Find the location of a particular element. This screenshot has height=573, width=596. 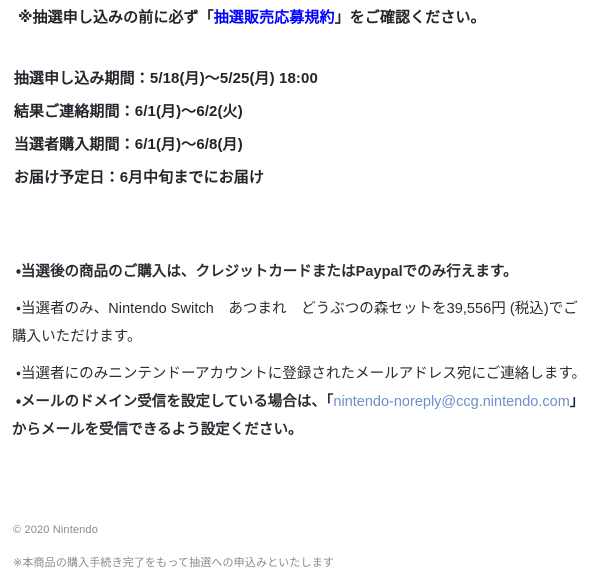

bullet-domain-prefix-text: ・メールのドメイン受信を設定している場合は、「 is located at coordinates (175, 402).